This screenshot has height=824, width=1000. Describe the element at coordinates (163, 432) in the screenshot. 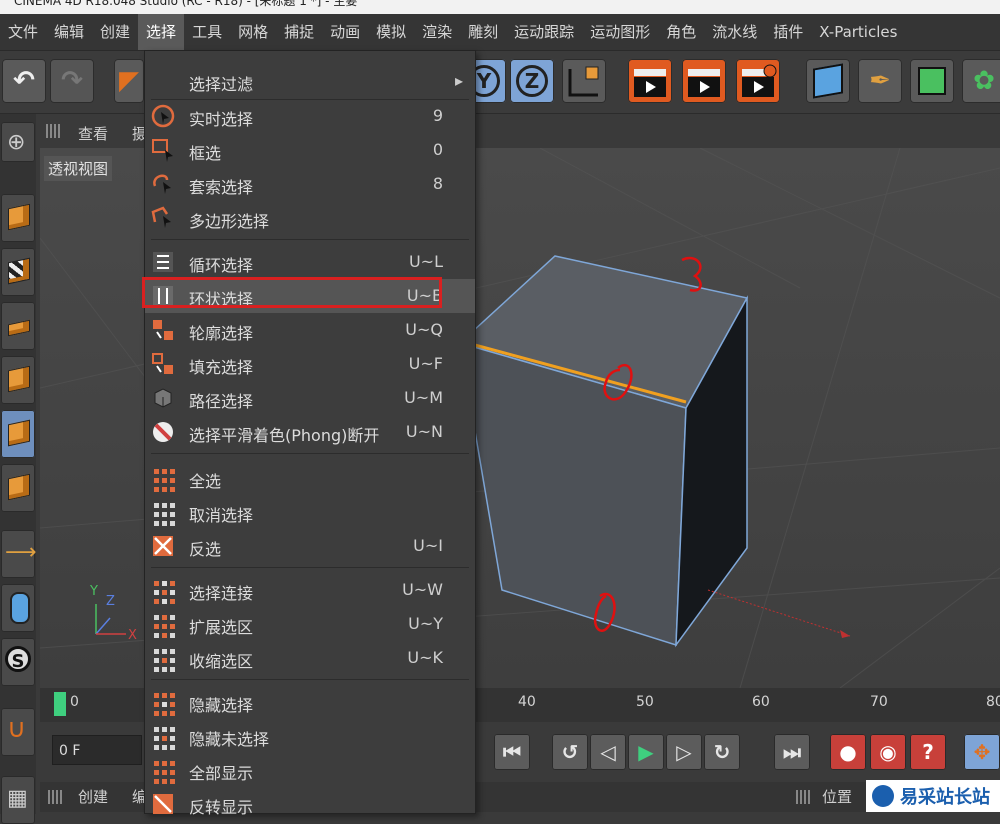

I see `phong-break-icon` at that location.